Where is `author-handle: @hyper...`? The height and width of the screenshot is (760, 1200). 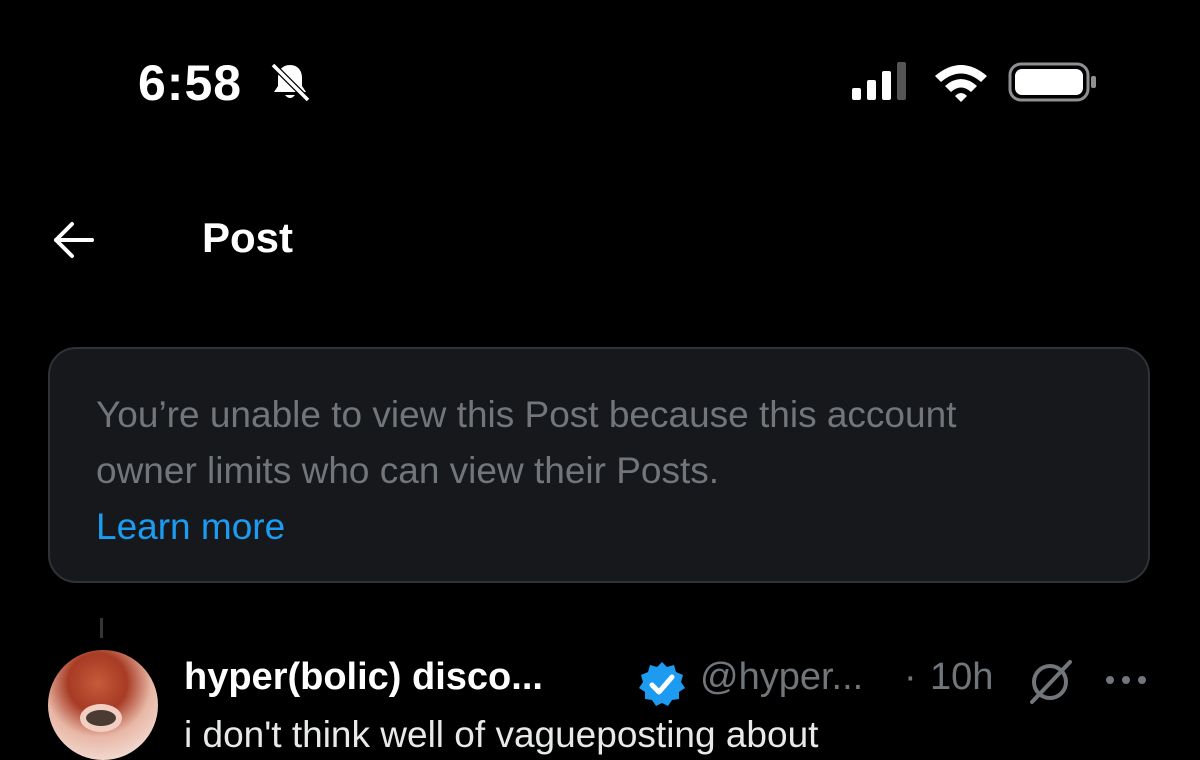 author-handle: @hyper... is located at coordinates (781, 677).